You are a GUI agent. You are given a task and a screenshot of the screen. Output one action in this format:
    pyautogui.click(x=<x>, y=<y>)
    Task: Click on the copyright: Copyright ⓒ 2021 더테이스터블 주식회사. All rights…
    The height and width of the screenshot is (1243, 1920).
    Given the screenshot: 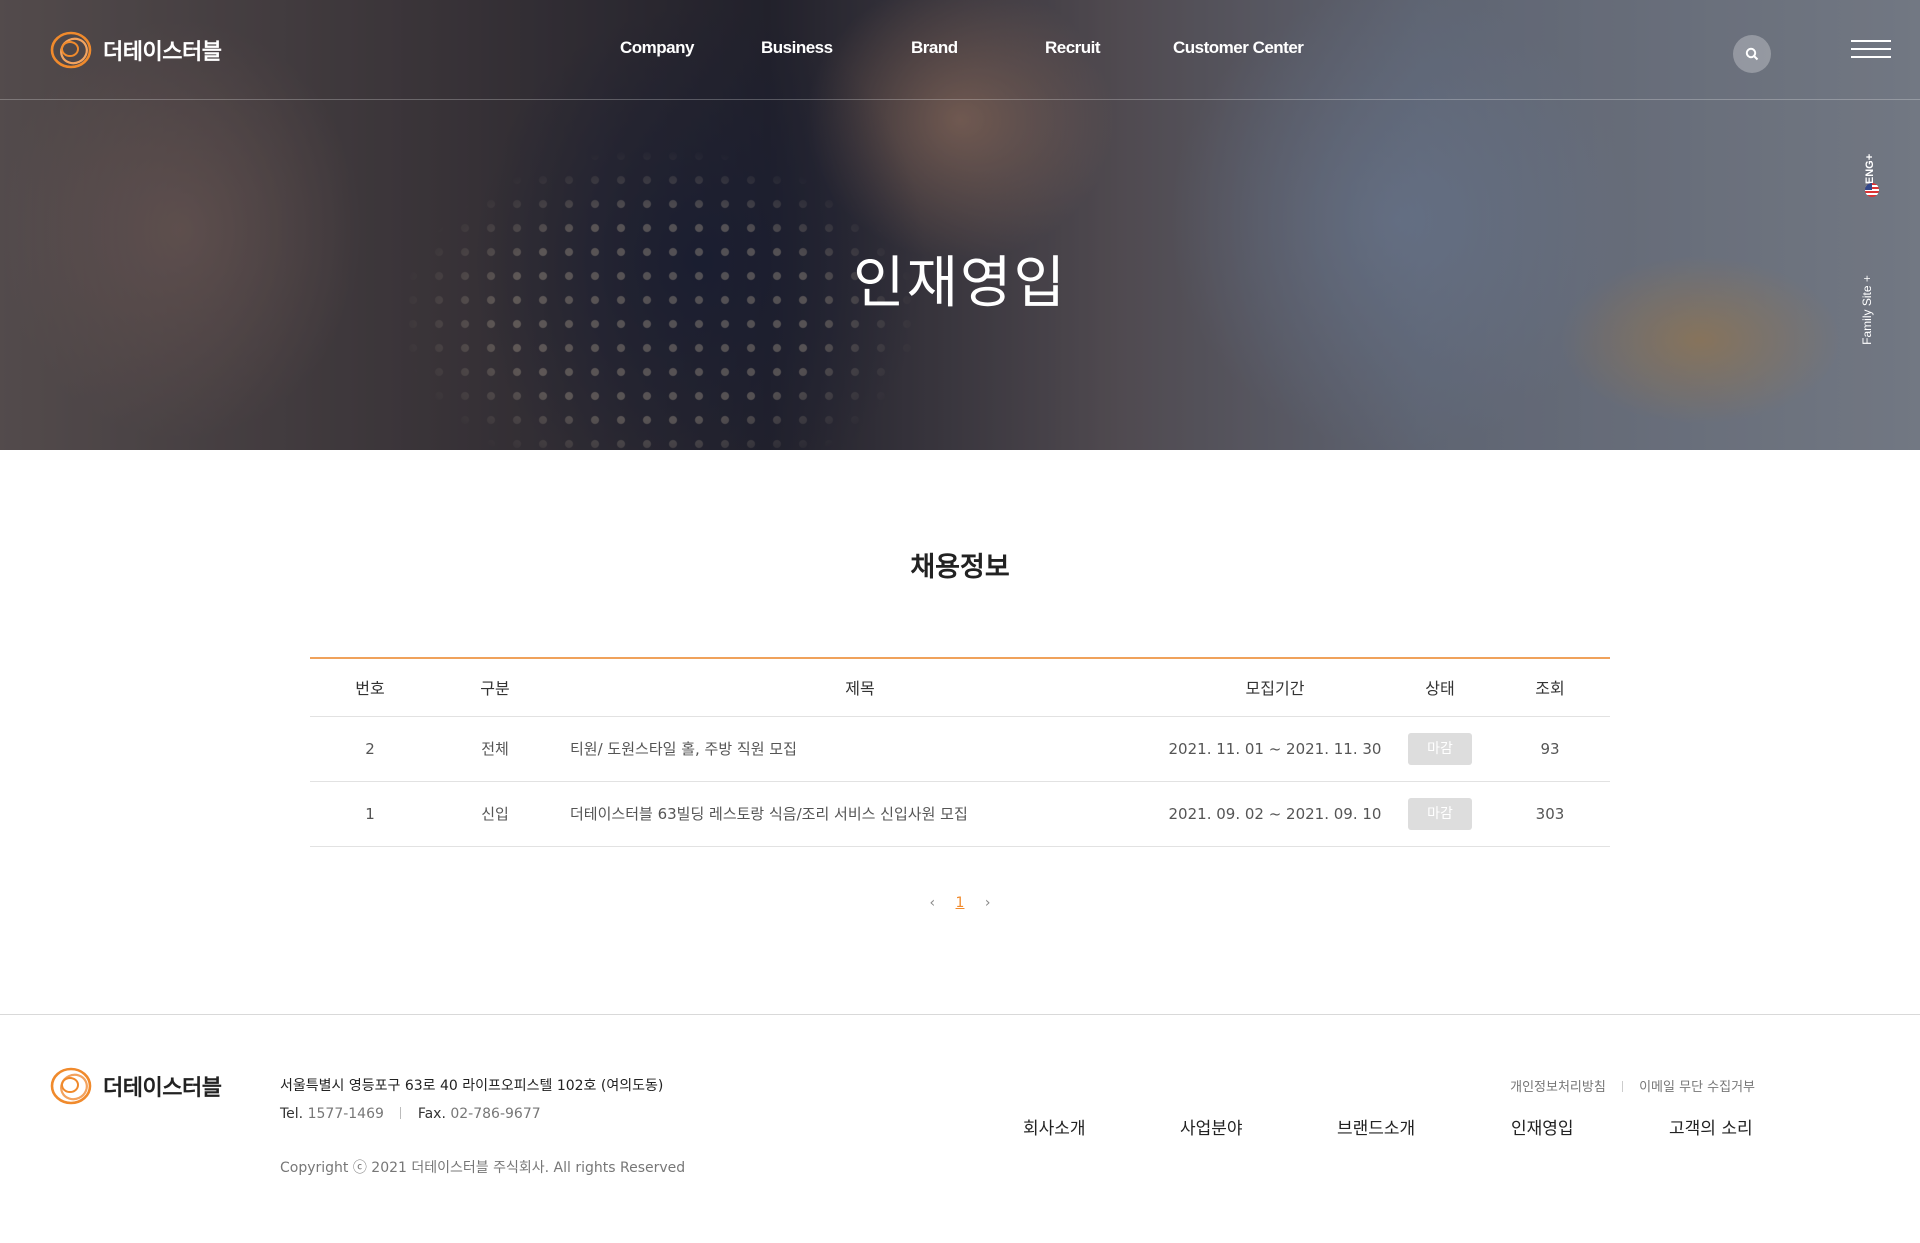 What is the action you would take?
    pyautogui.click(x=483, y=1168)
    